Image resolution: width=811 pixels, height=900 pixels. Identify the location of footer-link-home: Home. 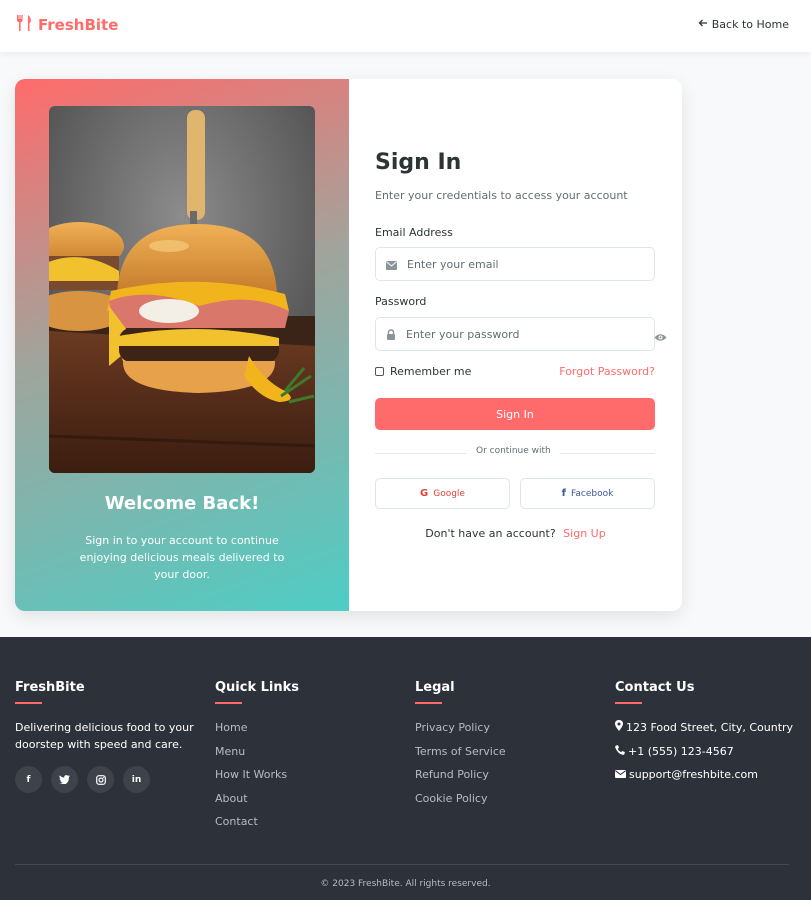
(307, 728).